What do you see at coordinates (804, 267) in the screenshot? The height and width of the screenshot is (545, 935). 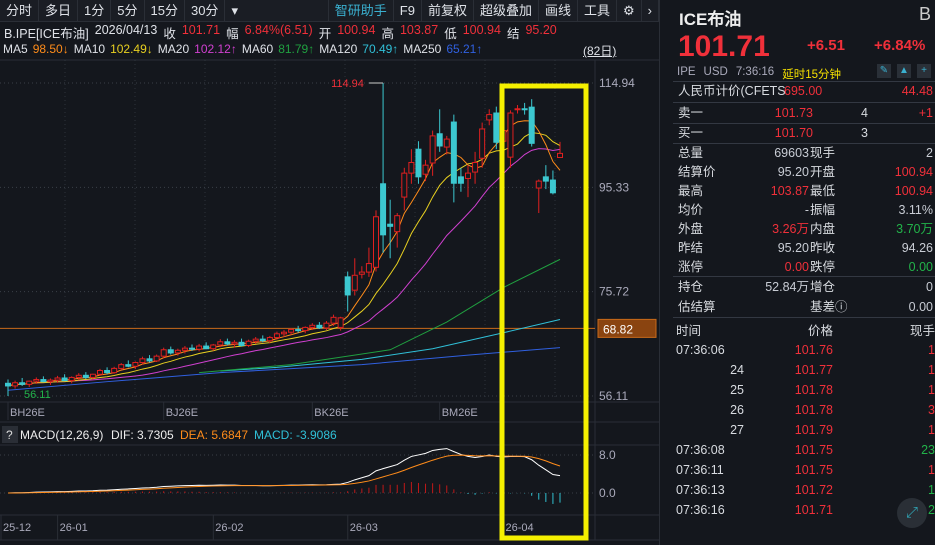 I see `stat-row: 涨停 0.00 跌停 0.00` at bounding box center [804, 267].